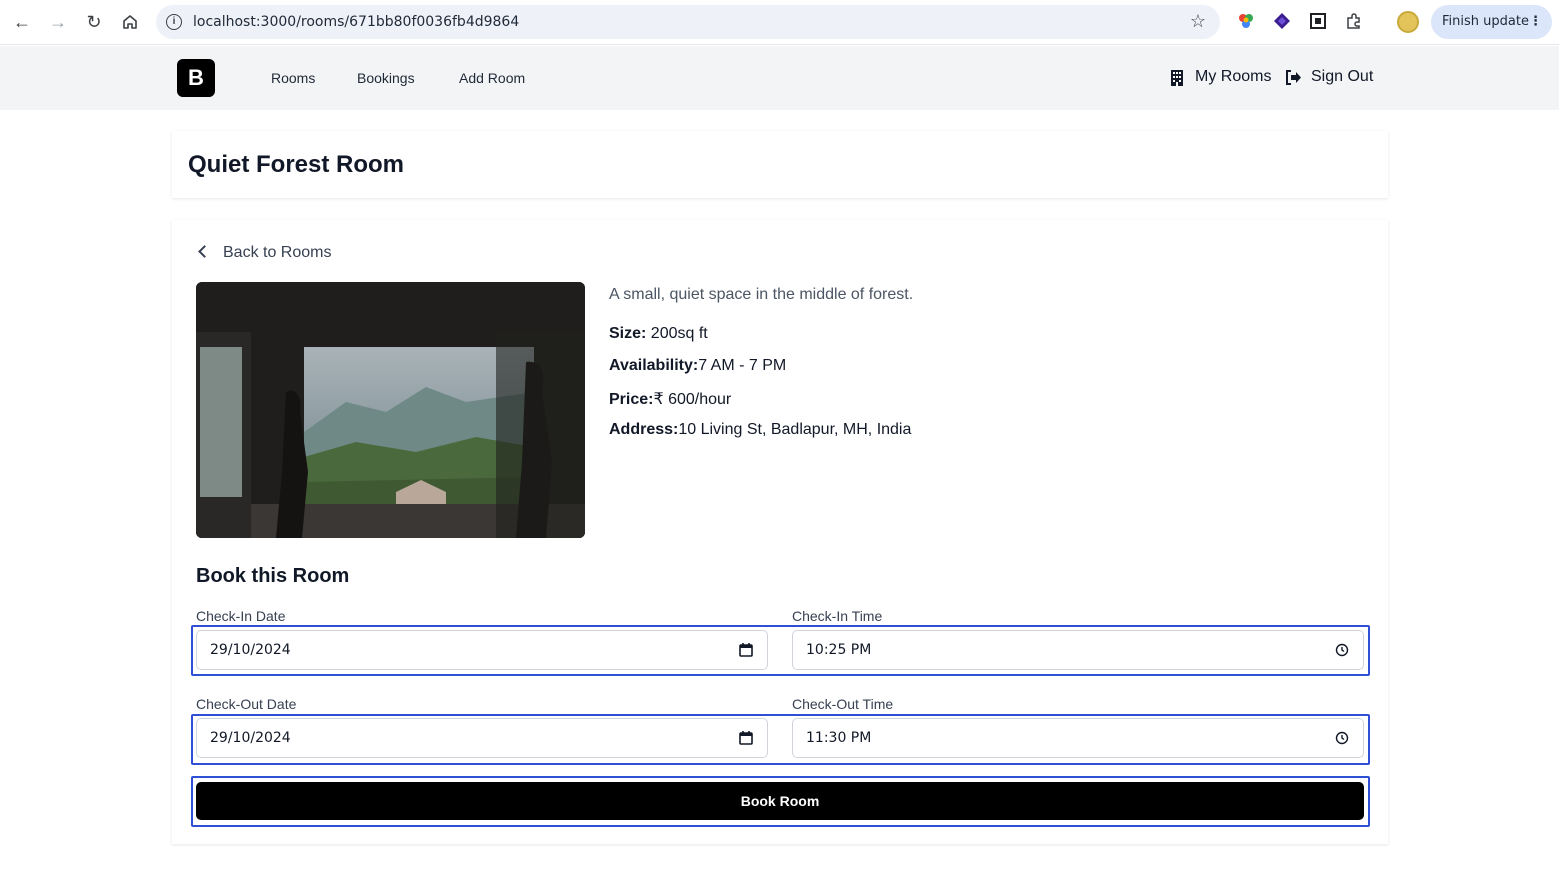 The image size is (1559, 869). What do you see at coordinates (22, 22) in the screenshot?
I see `back-arrow-icon: ←` at bounding box center [22, 22].